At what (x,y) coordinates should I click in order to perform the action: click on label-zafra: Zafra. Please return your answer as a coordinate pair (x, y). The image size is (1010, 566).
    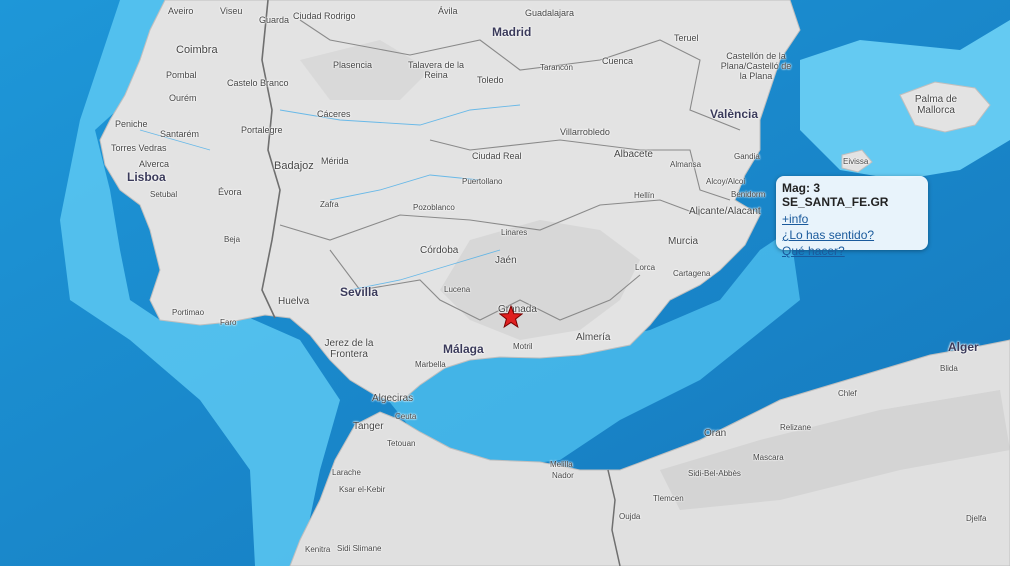
    Looking at the image, I should click on (329, 204).